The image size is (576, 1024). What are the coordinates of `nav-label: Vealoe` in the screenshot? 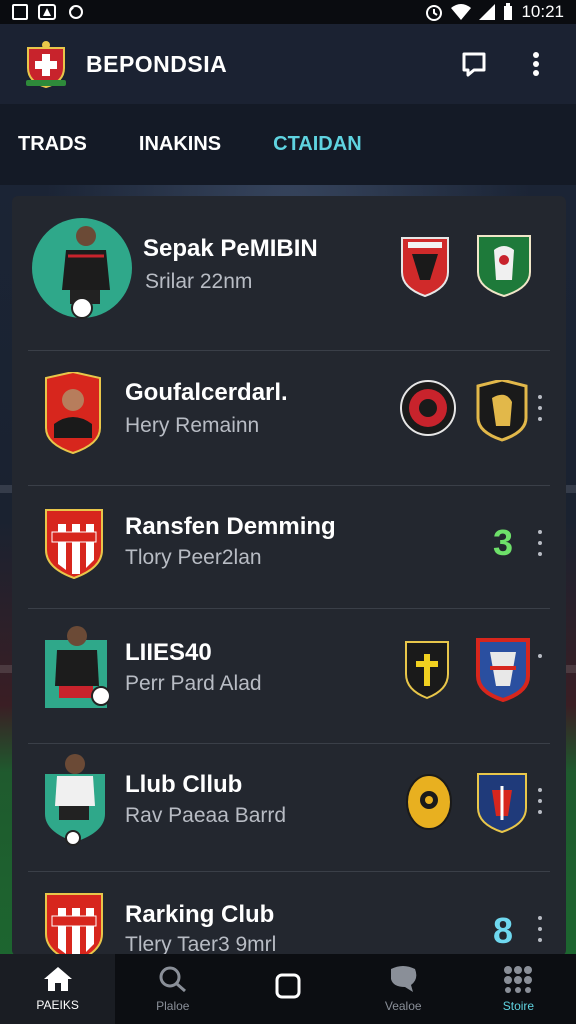 It's located at (403, 1006).